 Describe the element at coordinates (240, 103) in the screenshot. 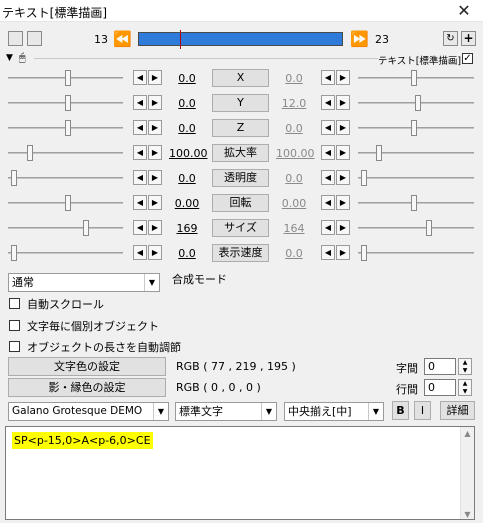

I see `y-param-button: Y` at that location.